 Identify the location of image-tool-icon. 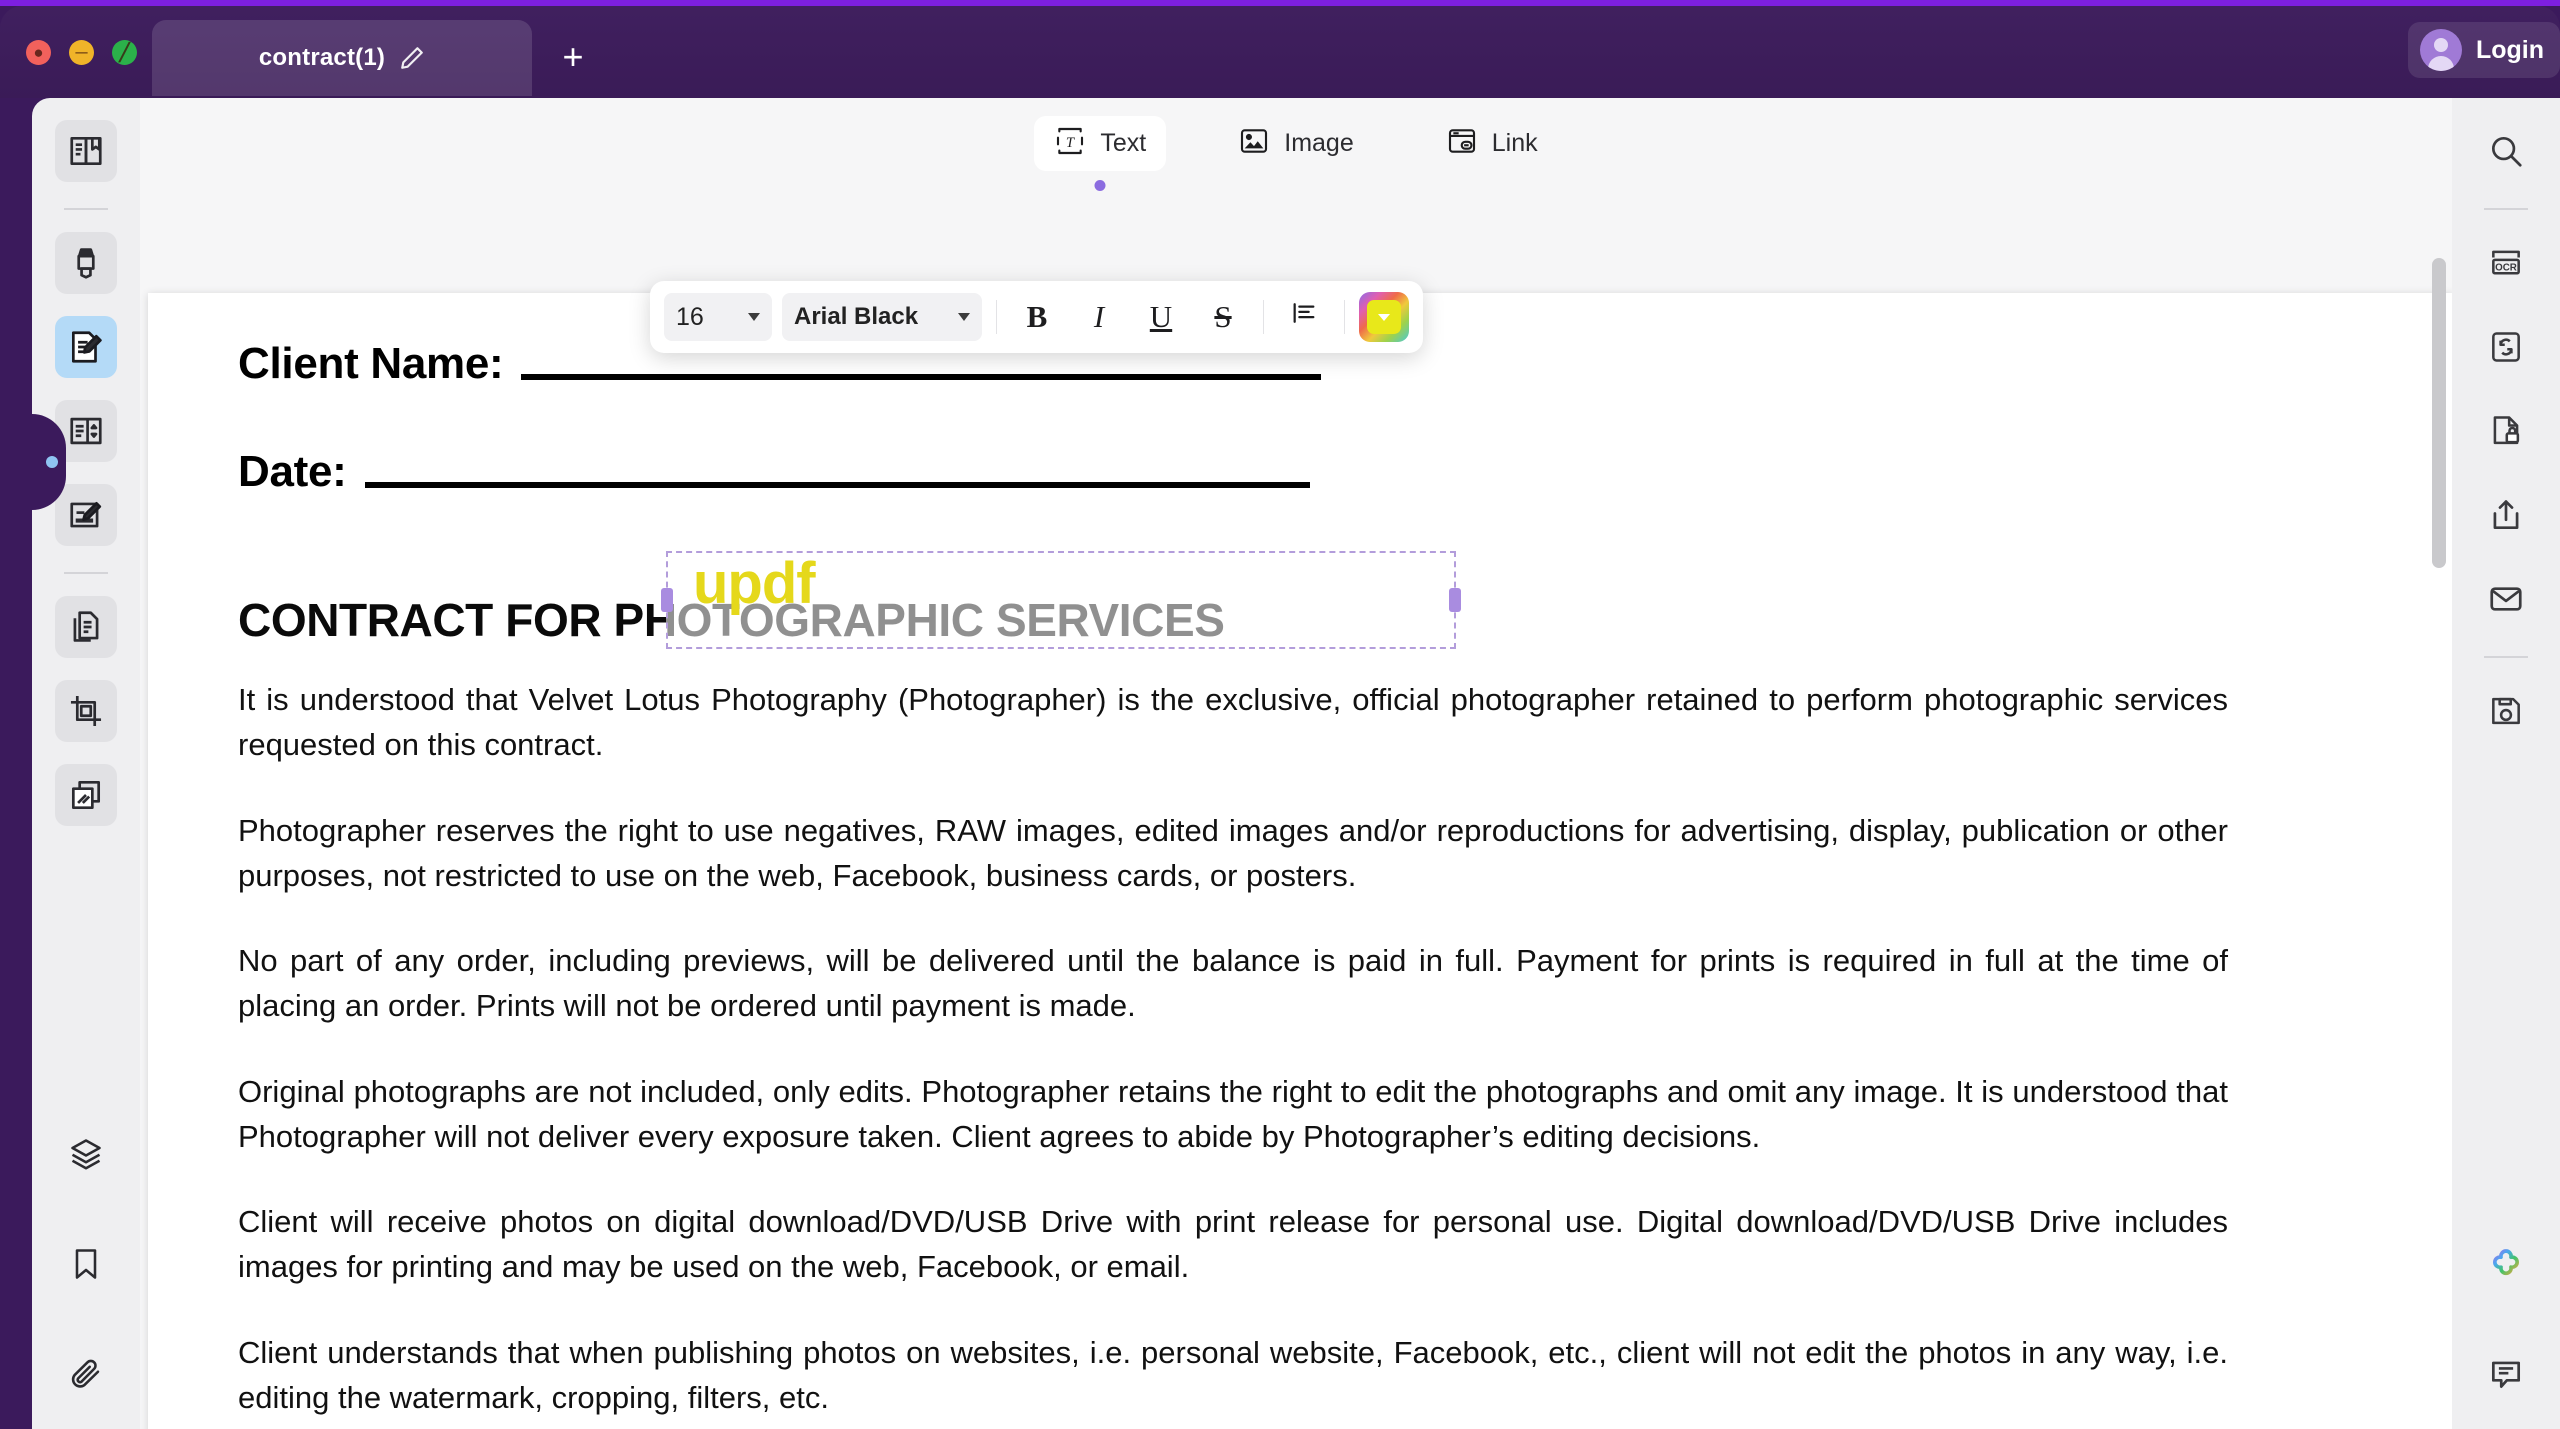
(1254, 143).